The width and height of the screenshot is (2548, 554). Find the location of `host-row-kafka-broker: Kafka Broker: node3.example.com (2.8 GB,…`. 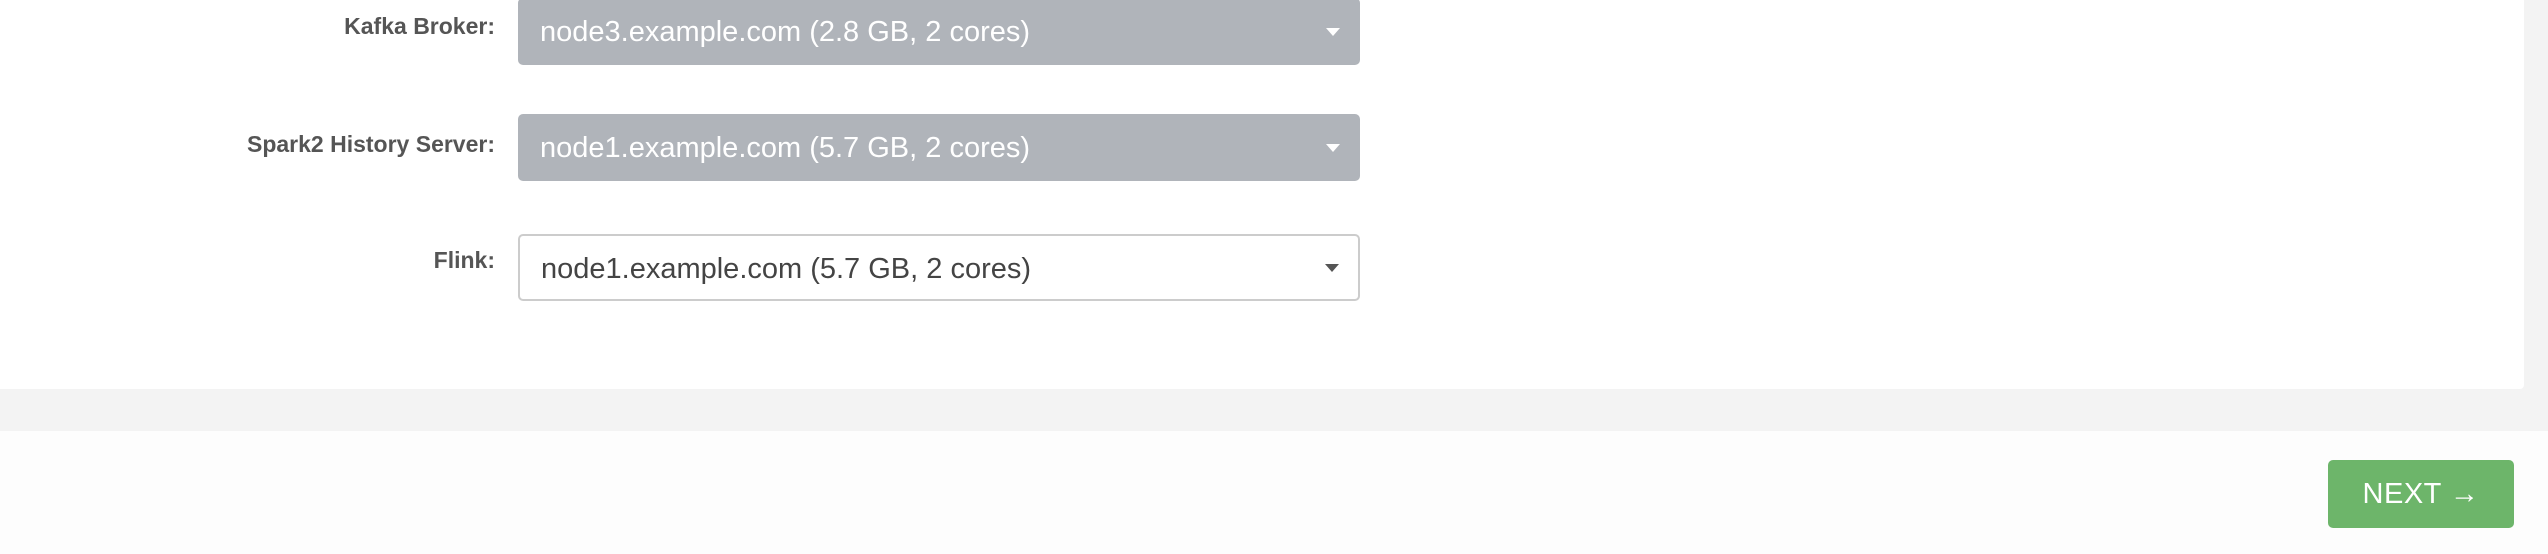

host-row-kafka-broker: Kafka Broker: node3.example.com (2.8 GB,… is located at coordinates (700, 33).